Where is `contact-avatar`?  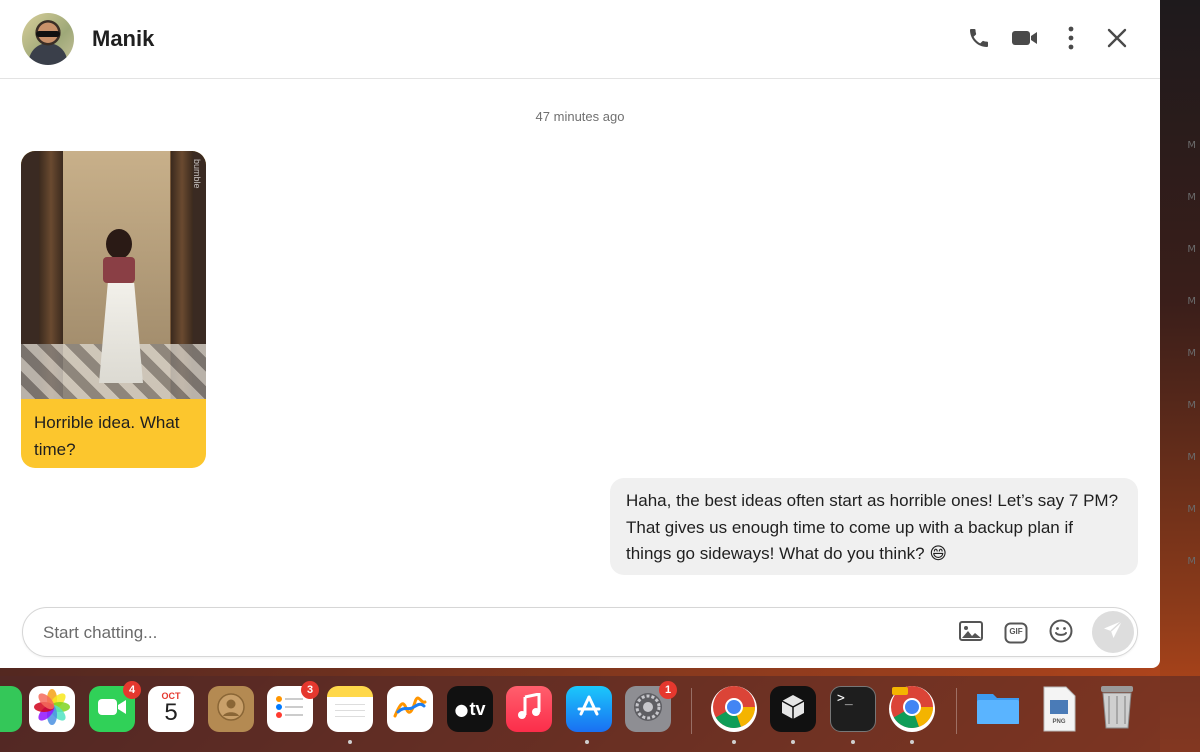 contact-avatar is located at coordinates (48, 39).